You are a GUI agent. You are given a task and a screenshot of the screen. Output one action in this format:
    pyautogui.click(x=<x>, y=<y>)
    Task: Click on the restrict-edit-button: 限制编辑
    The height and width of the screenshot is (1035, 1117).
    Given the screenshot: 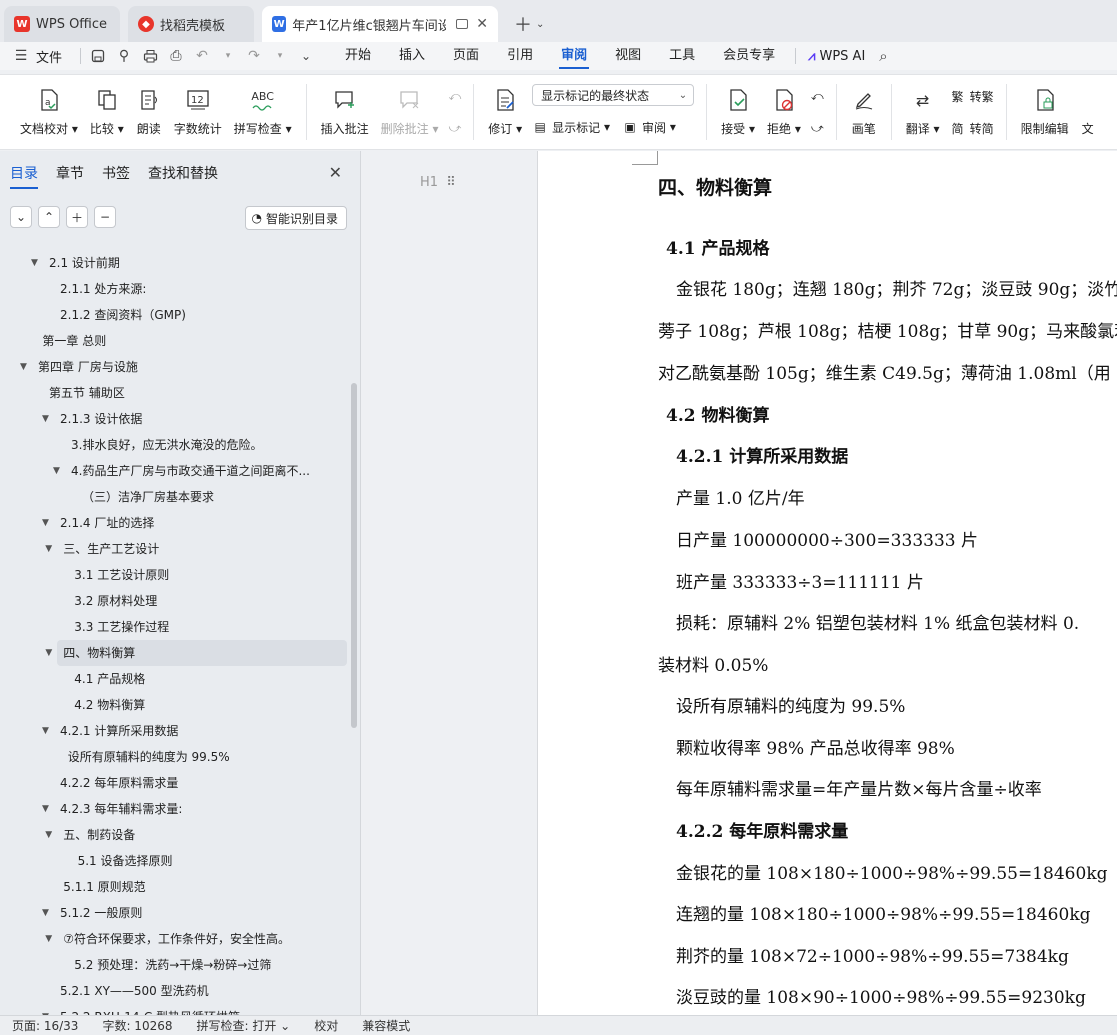 What is the action you would take?
    pyautogui.click(x=1045, y=112)
    